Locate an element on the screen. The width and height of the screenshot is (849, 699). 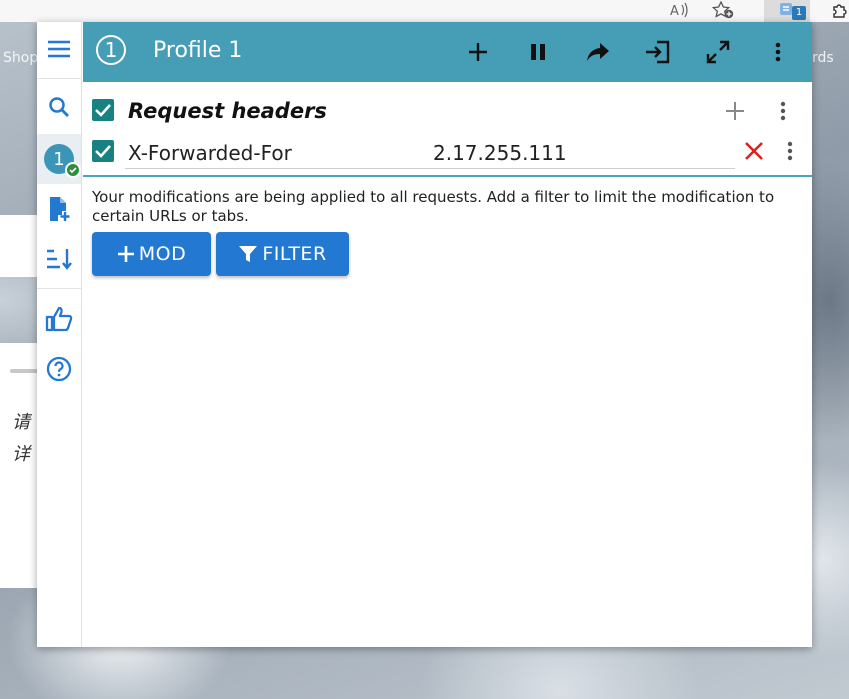
sidebar: 1 is located at coordinates (59, 334).